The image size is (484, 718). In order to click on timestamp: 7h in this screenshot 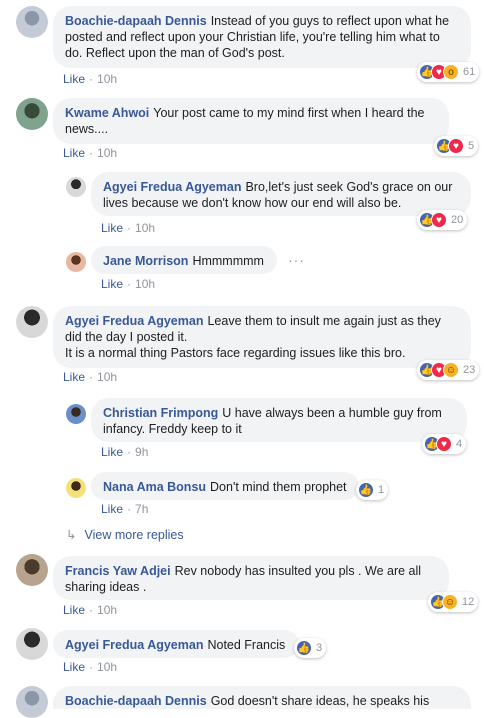, I will do `click(141, 509)`.